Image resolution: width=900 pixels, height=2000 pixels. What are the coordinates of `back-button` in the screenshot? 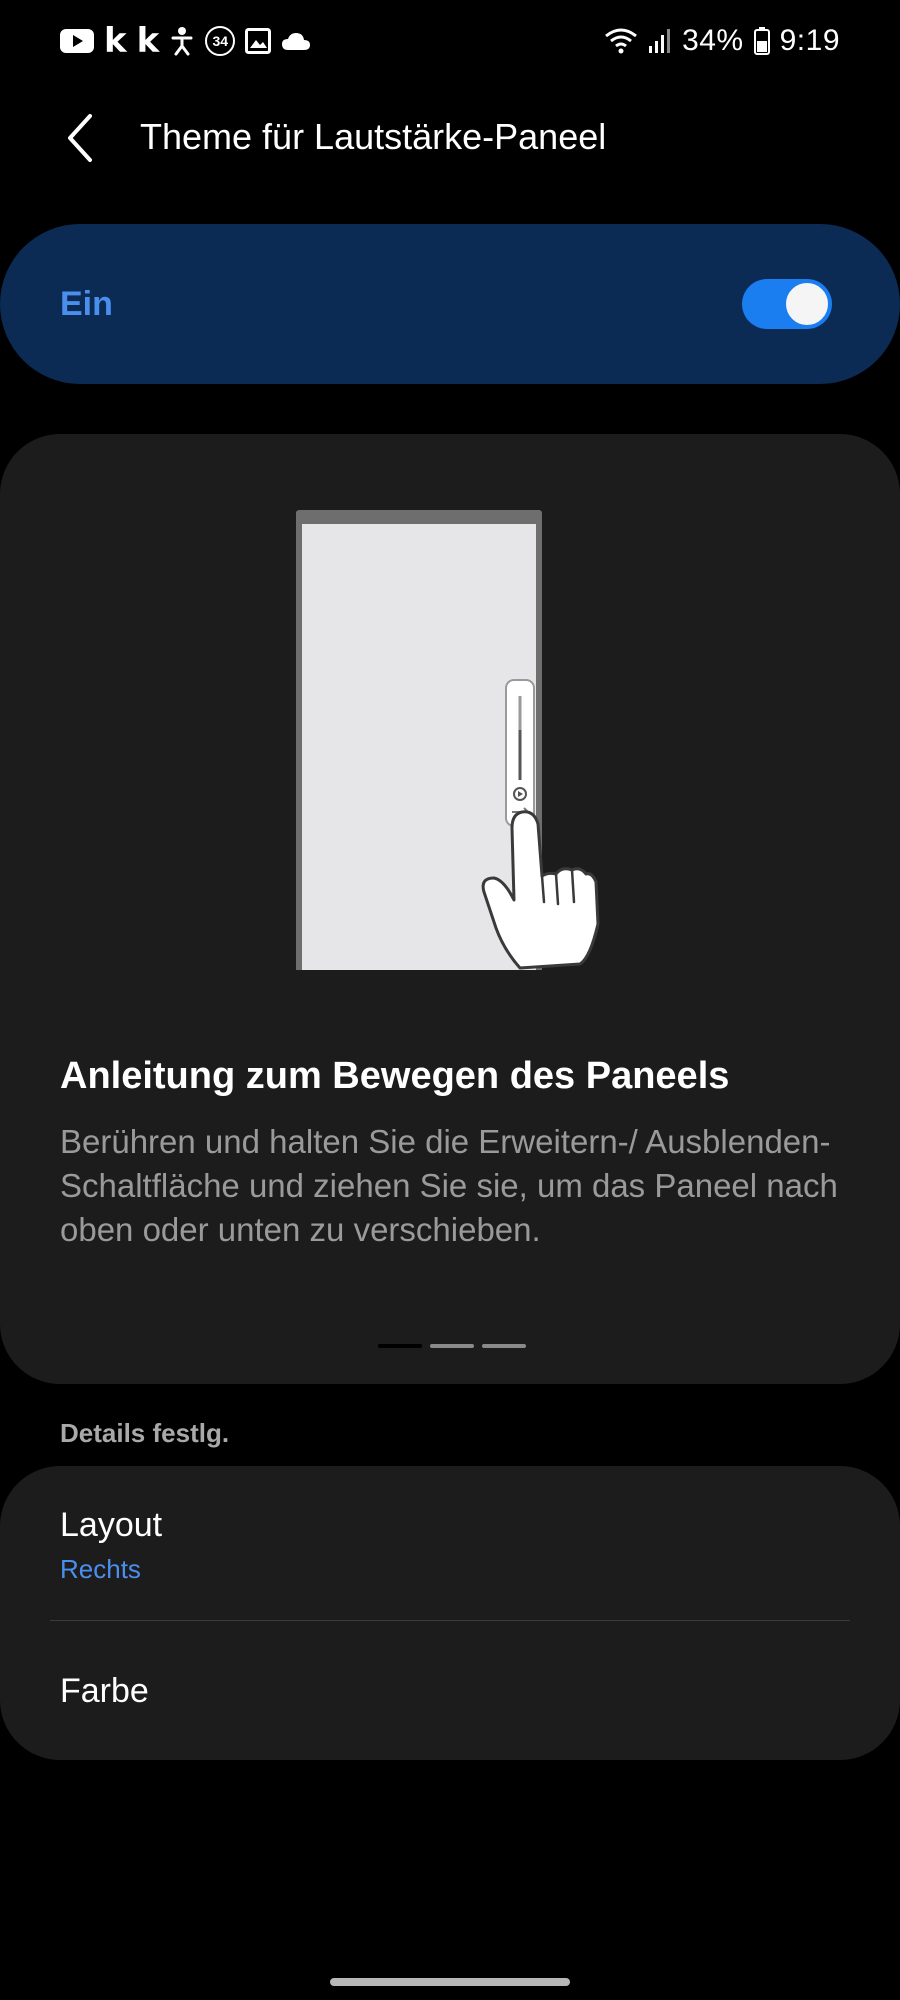 It's located at (80, 138).